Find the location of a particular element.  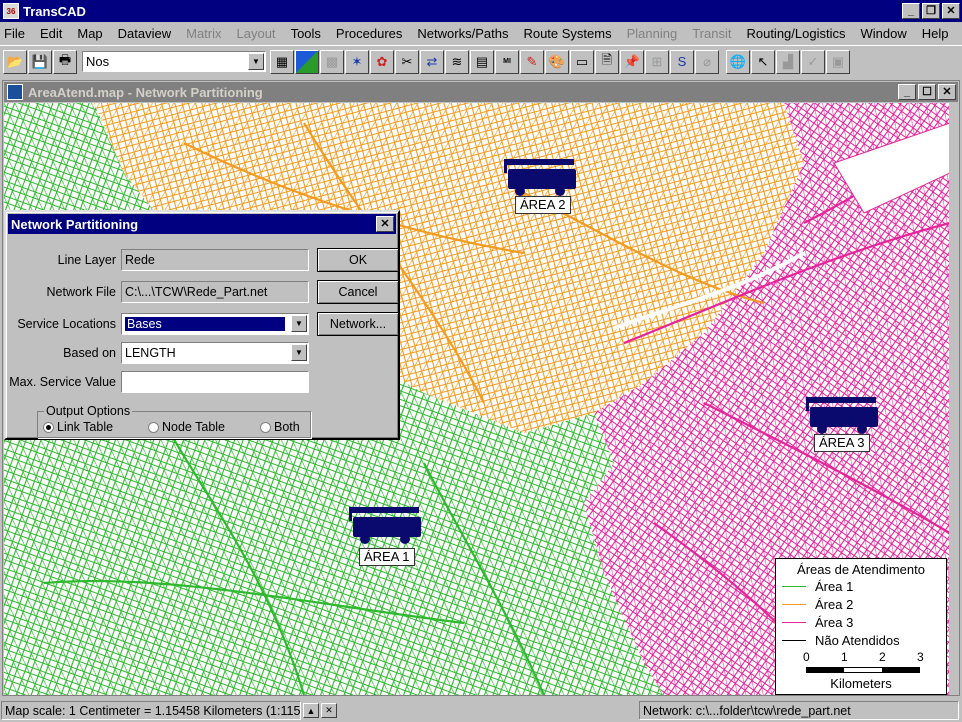

app-minimize-button: _ is located at coordinates (911, 11).